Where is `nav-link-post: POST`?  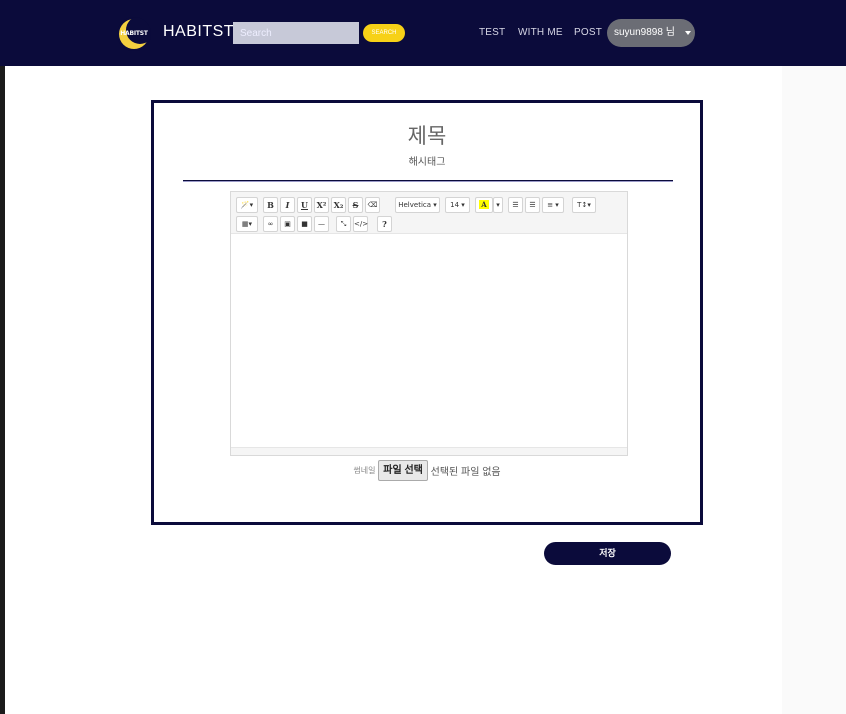 nav-link-post: POST is located at coordinates (588, 32).